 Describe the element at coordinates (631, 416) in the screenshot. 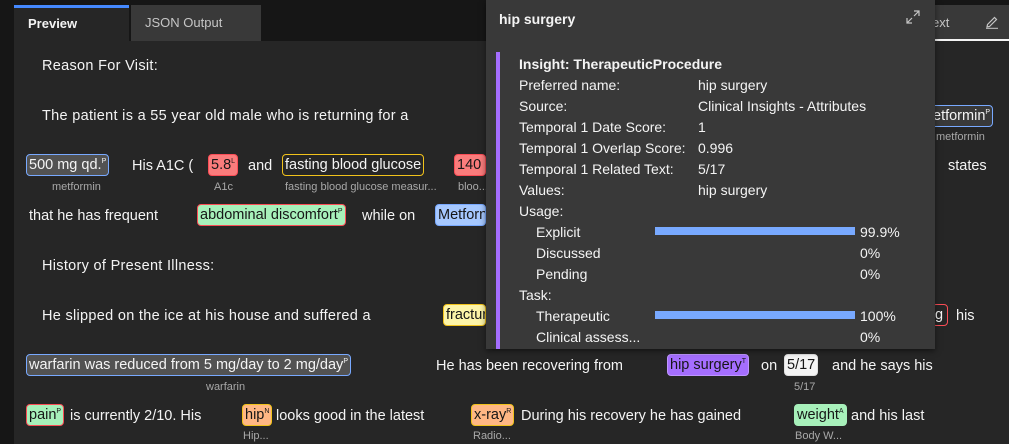

I see `text-fragment: During his recovery he has gained` at that location.